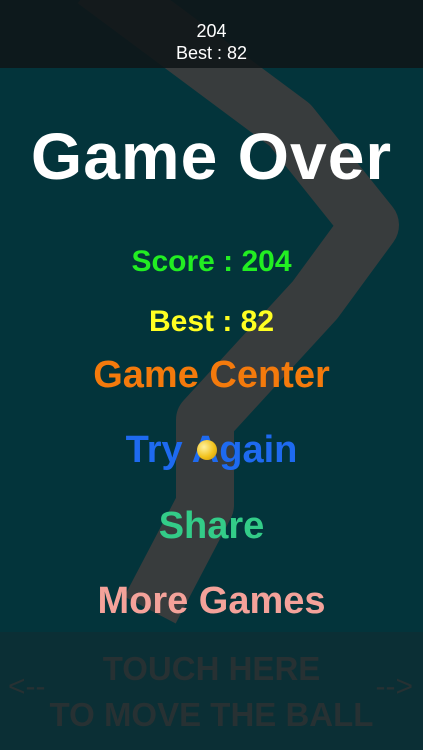 This screenshot has height=750, width=423. Describe the element at coordinates (394, 686) in the screenshot. I see `right-arrow-icon: -->` at that location.